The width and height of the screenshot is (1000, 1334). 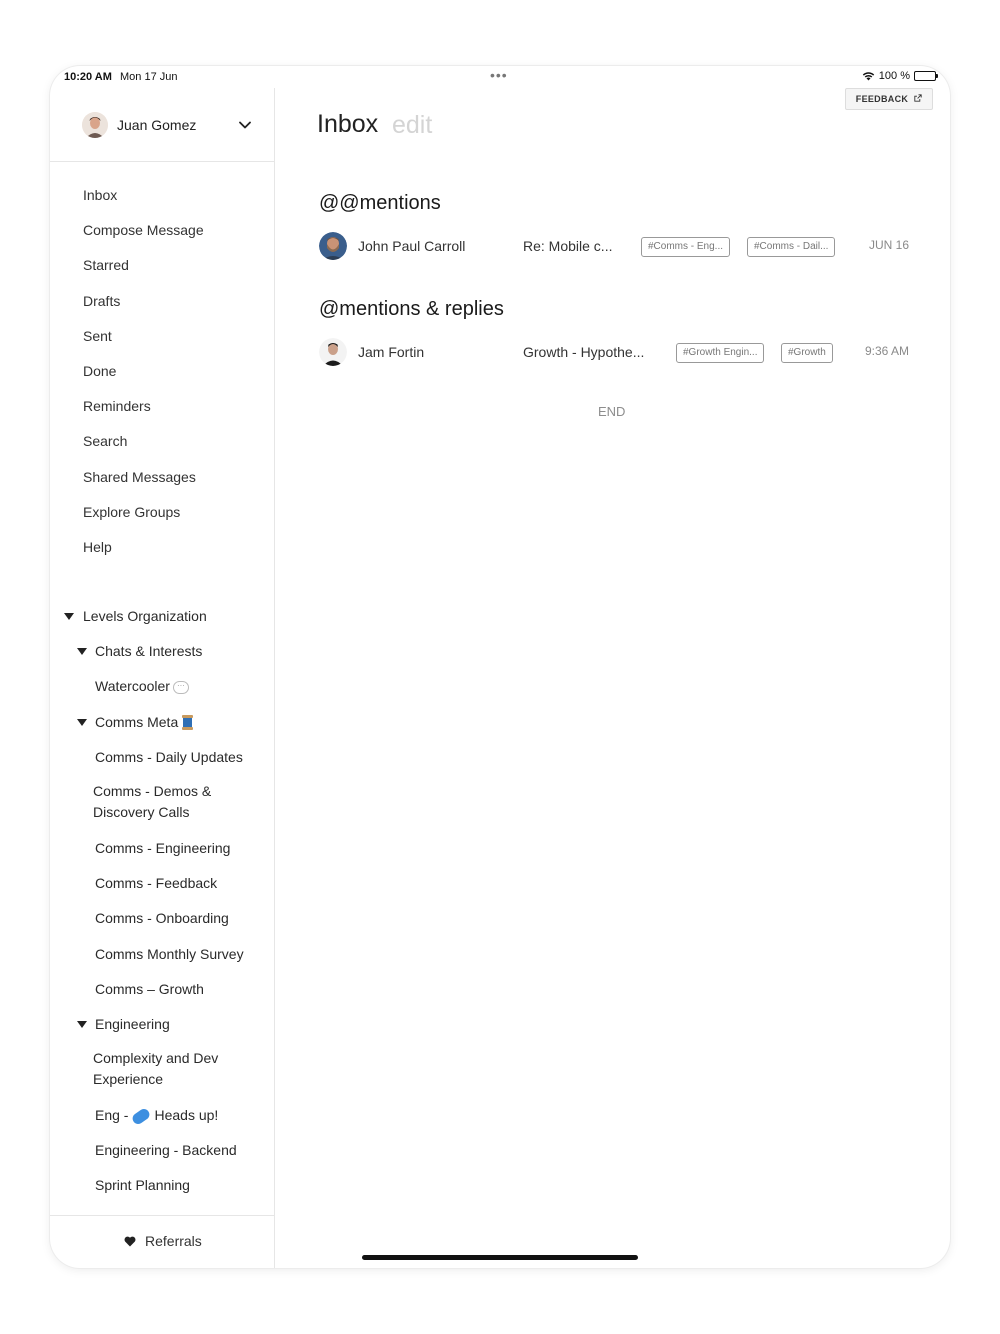 I want to click on tree-channel-comms-feedback: Comms - Feedback, so click(x=162, y=883).